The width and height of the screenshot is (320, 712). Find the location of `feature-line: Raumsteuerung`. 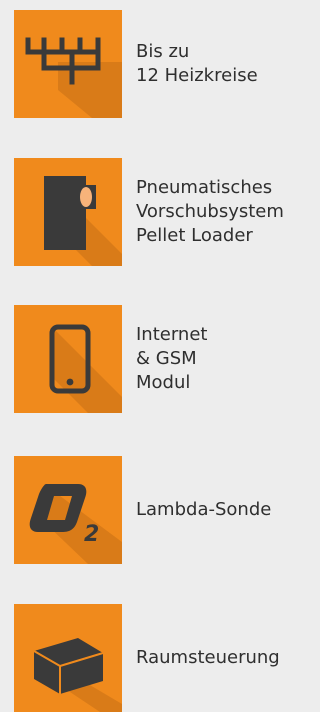

feature-line: Raumsteuerung is located at coordinates (208, 657).